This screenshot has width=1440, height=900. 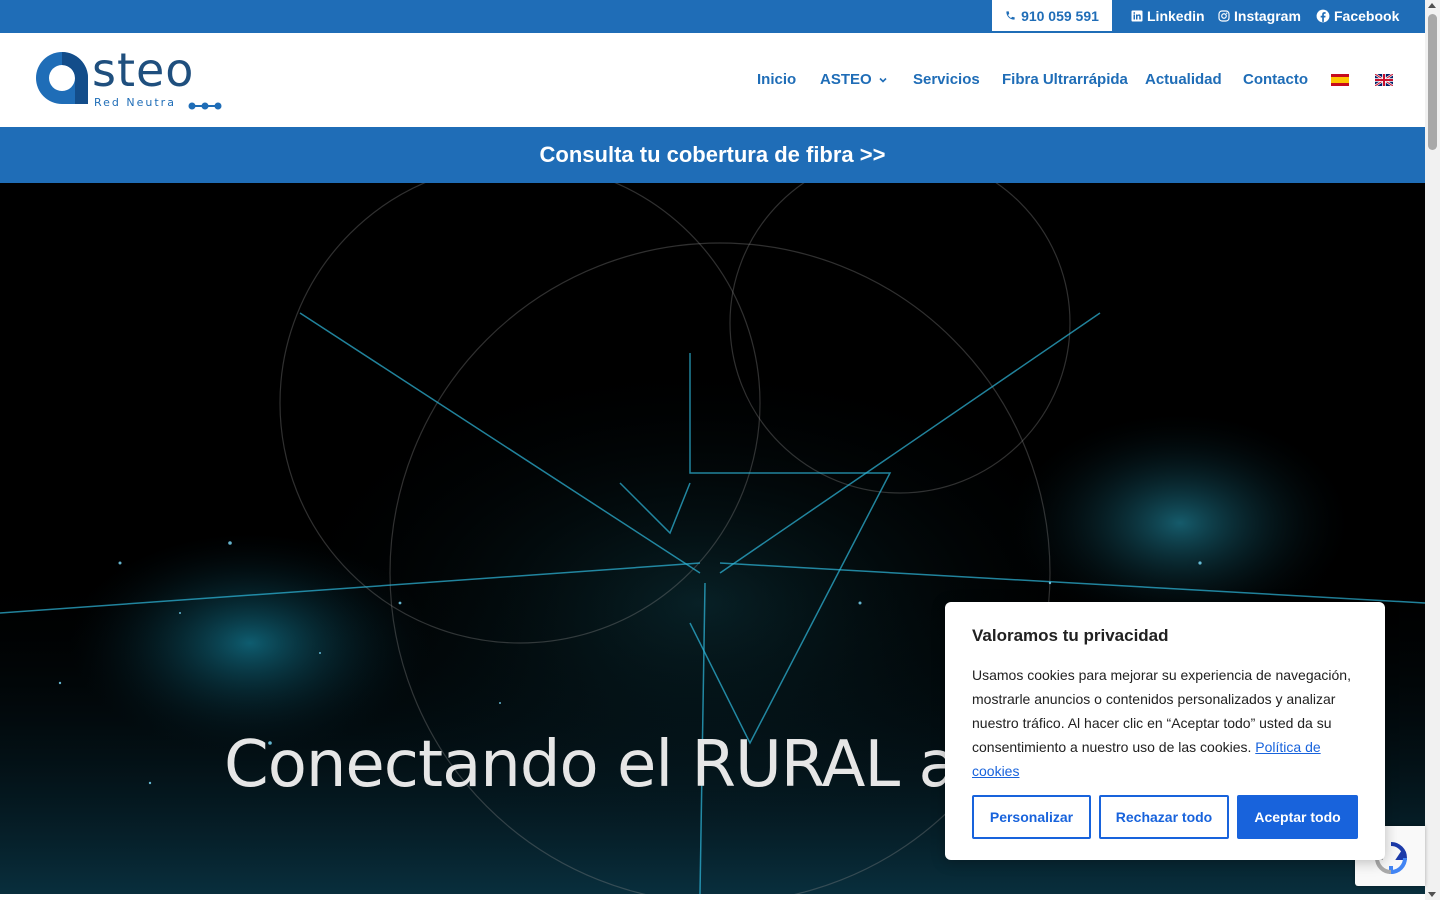 I want to click on coverage-banner-text: Consulta tu cobertura de fibra >>, so click(x=712, y=154).